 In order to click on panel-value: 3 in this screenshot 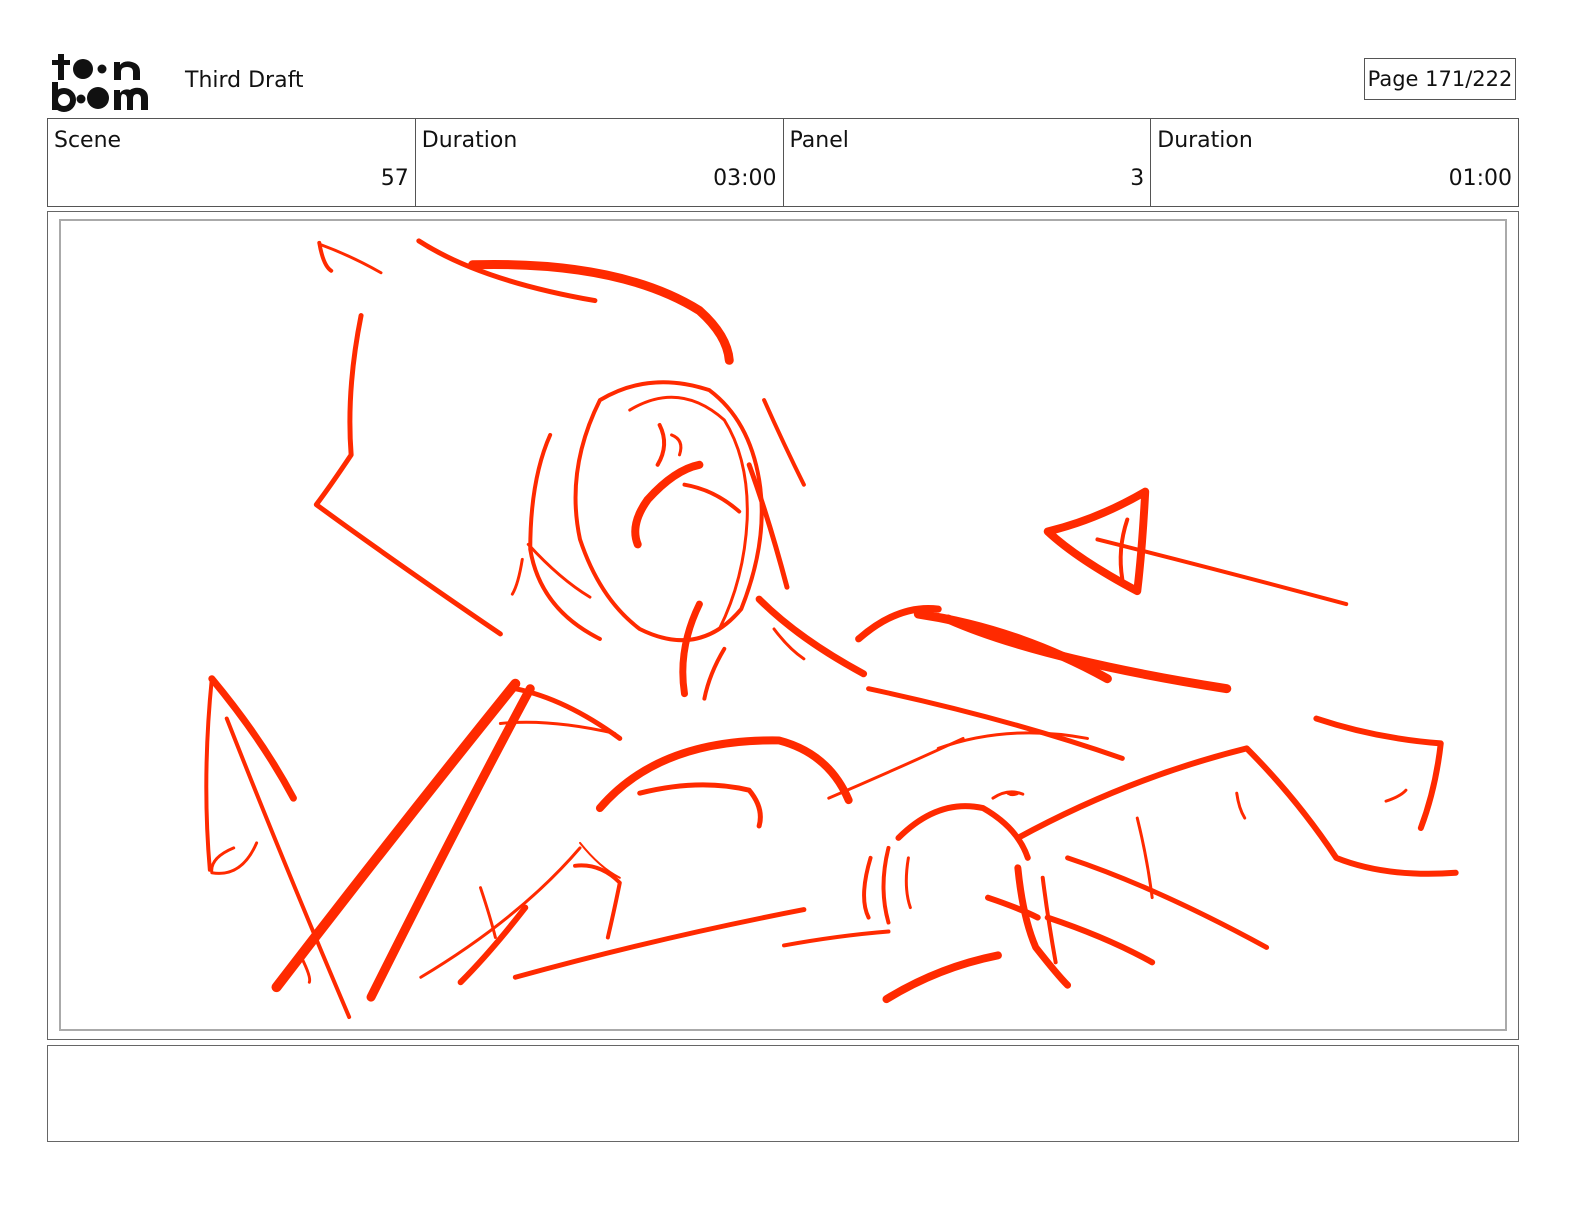, I will do `click(1137, 178)`.